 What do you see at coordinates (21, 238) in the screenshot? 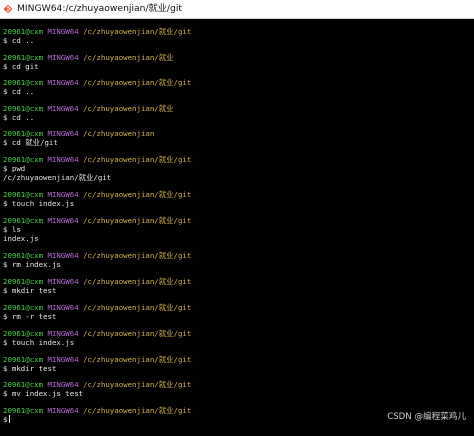
I see `command-output: index.js` at bounding box center [21, 238].